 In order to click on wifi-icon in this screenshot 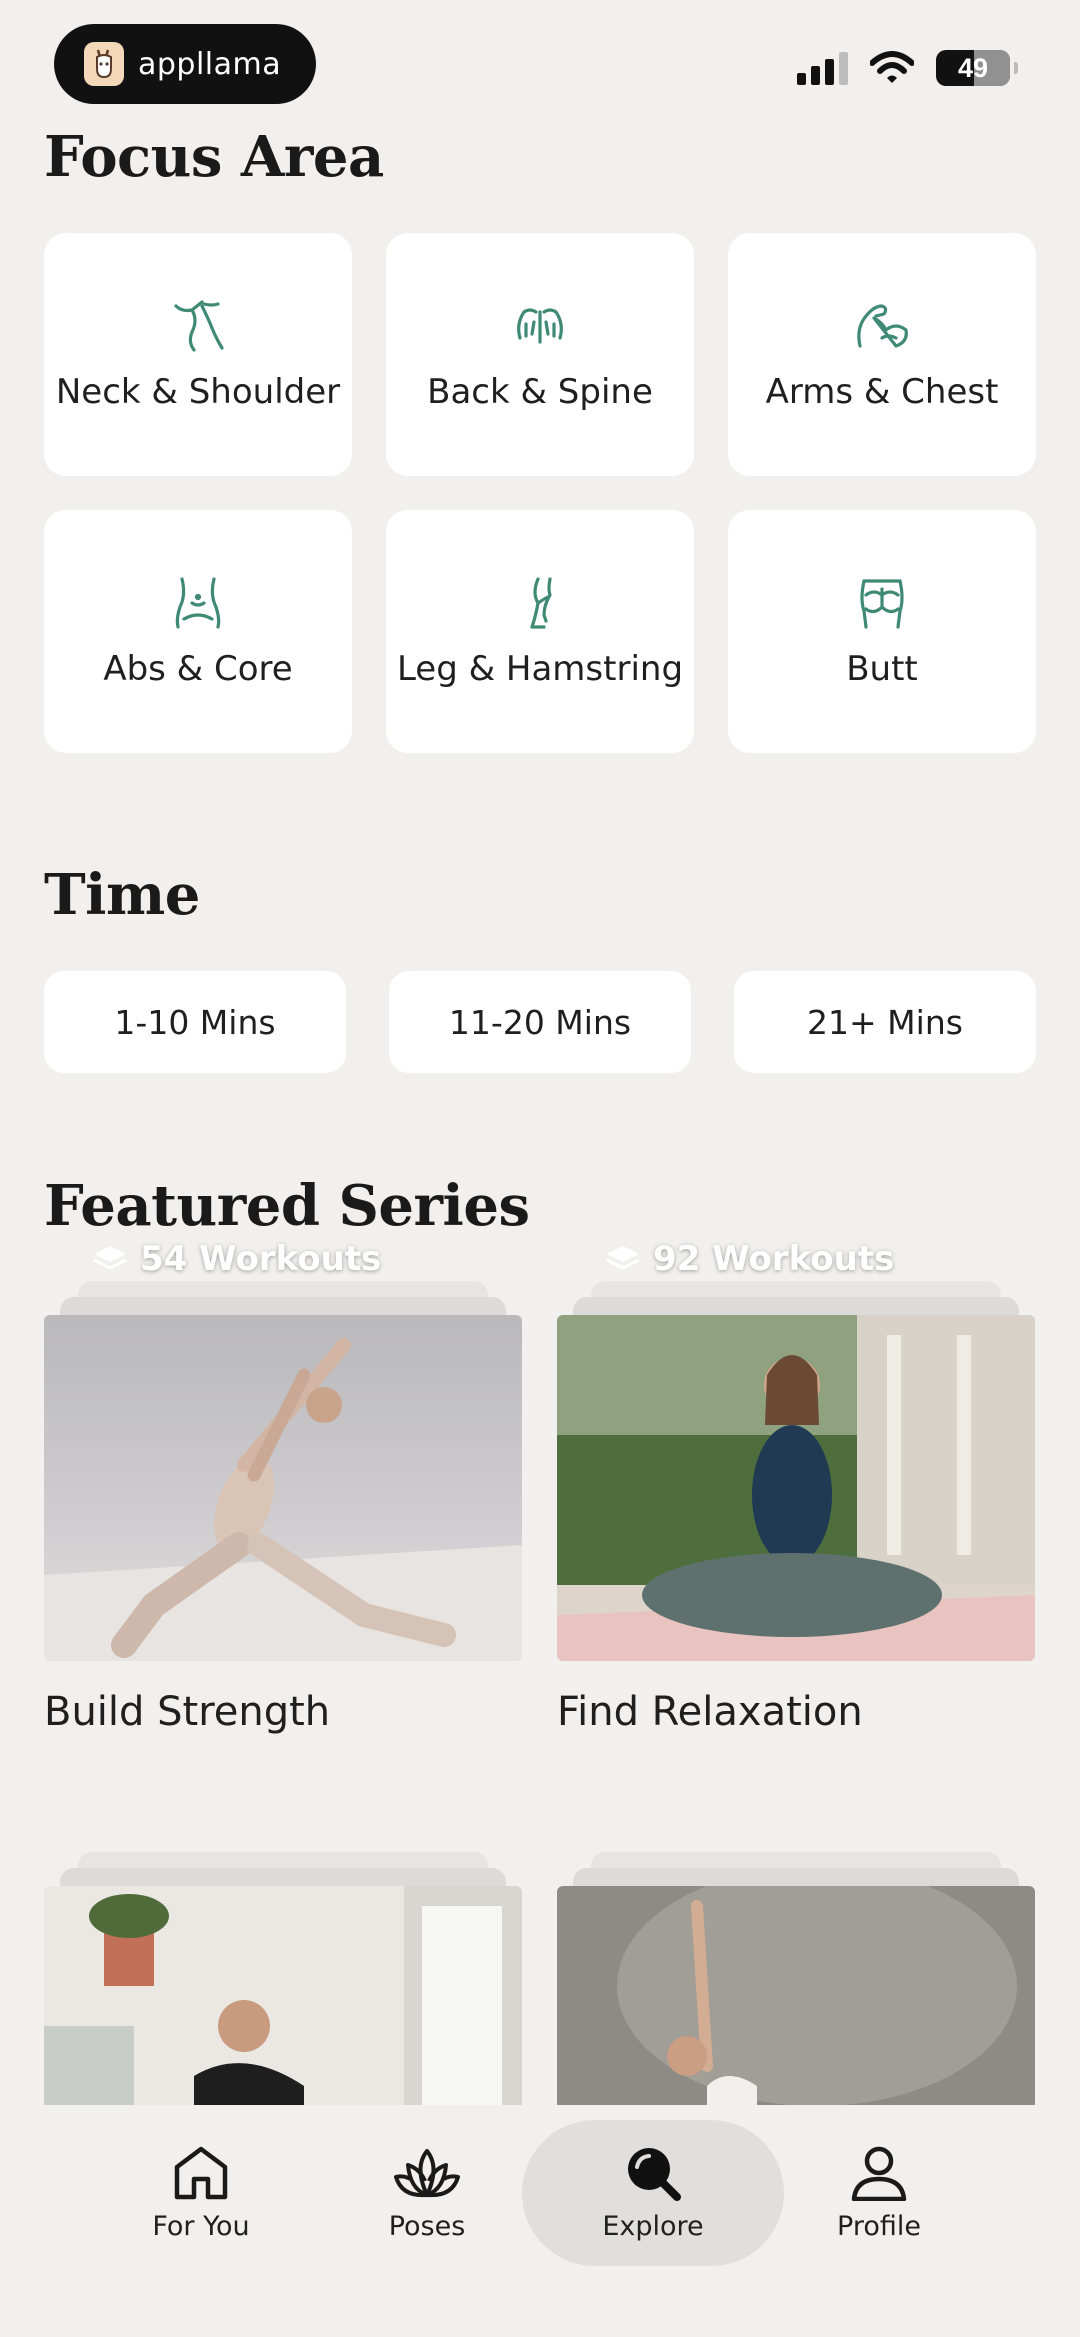, I will do `click(892, 67)`.